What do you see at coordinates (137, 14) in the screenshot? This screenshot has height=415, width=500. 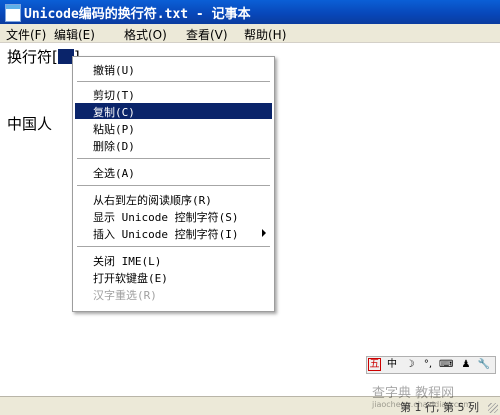 I see `window-title: Unicode编码的换行符.txt - 记事本` at bounding box center [137, 14].